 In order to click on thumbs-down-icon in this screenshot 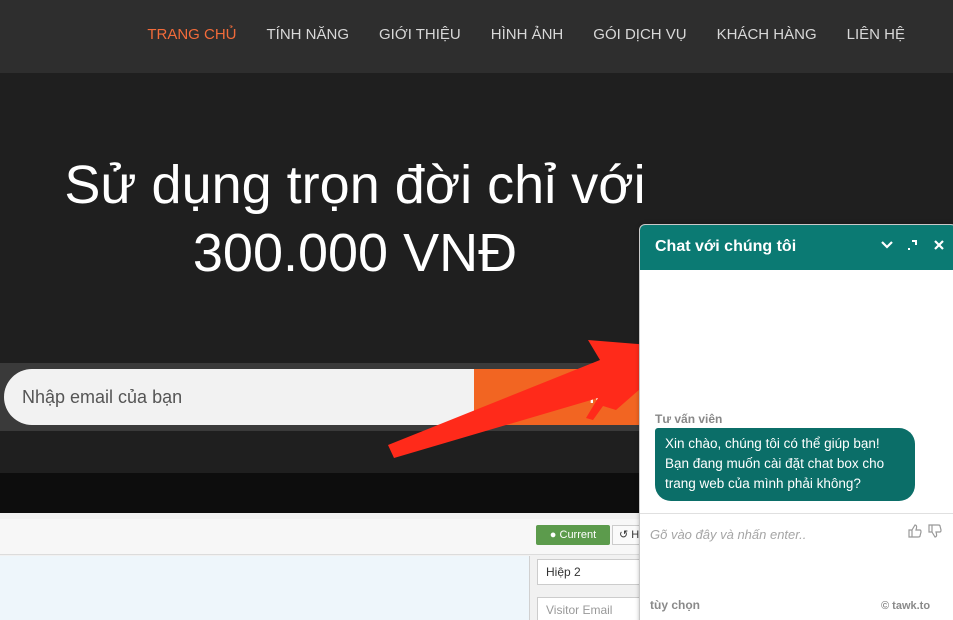, I will do `click(936, 532)`.